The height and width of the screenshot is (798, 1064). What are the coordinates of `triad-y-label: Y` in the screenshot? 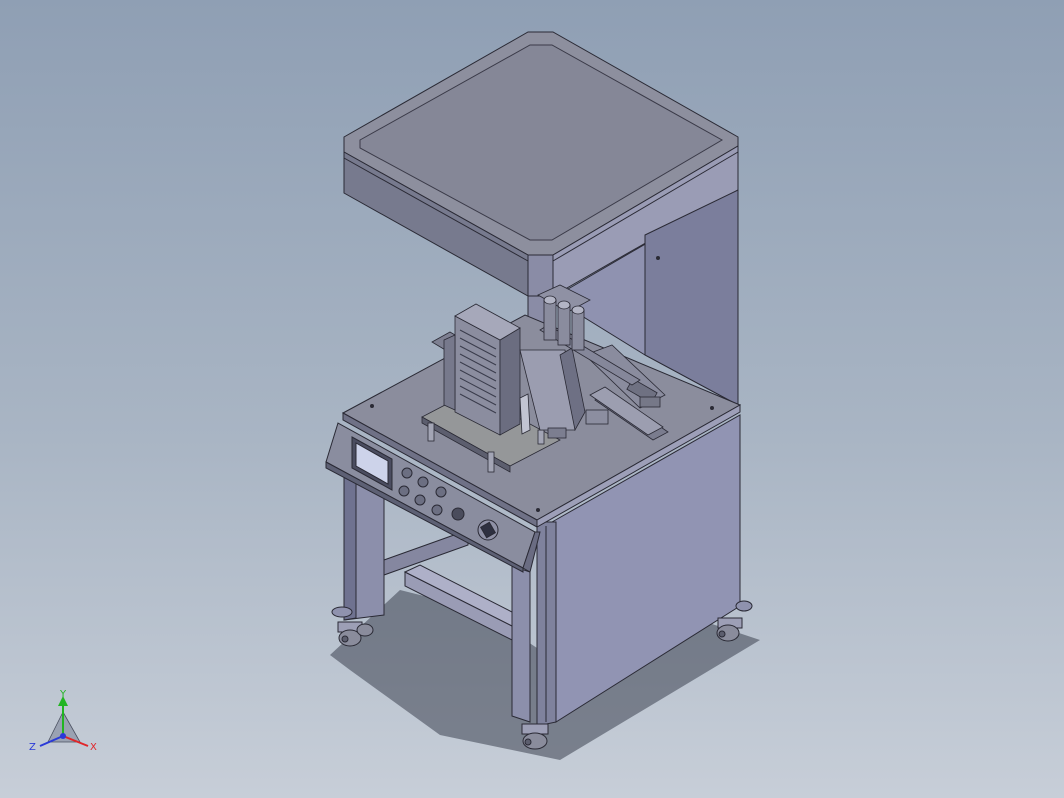 It's located at (63, 694).